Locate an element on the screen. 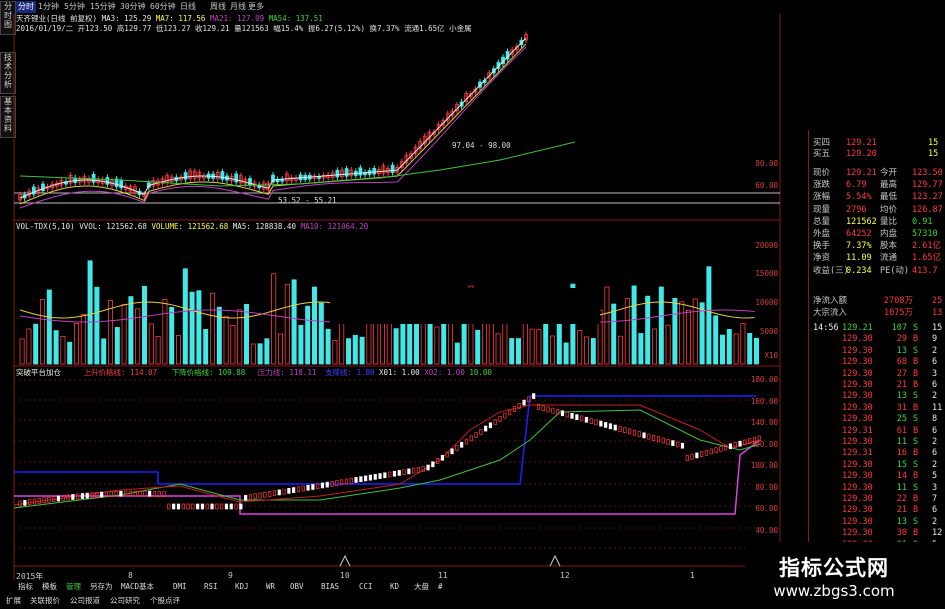 The width and height of the screenshot is (945, 609). blue-pressure-line is located at coordinates (385, 440).